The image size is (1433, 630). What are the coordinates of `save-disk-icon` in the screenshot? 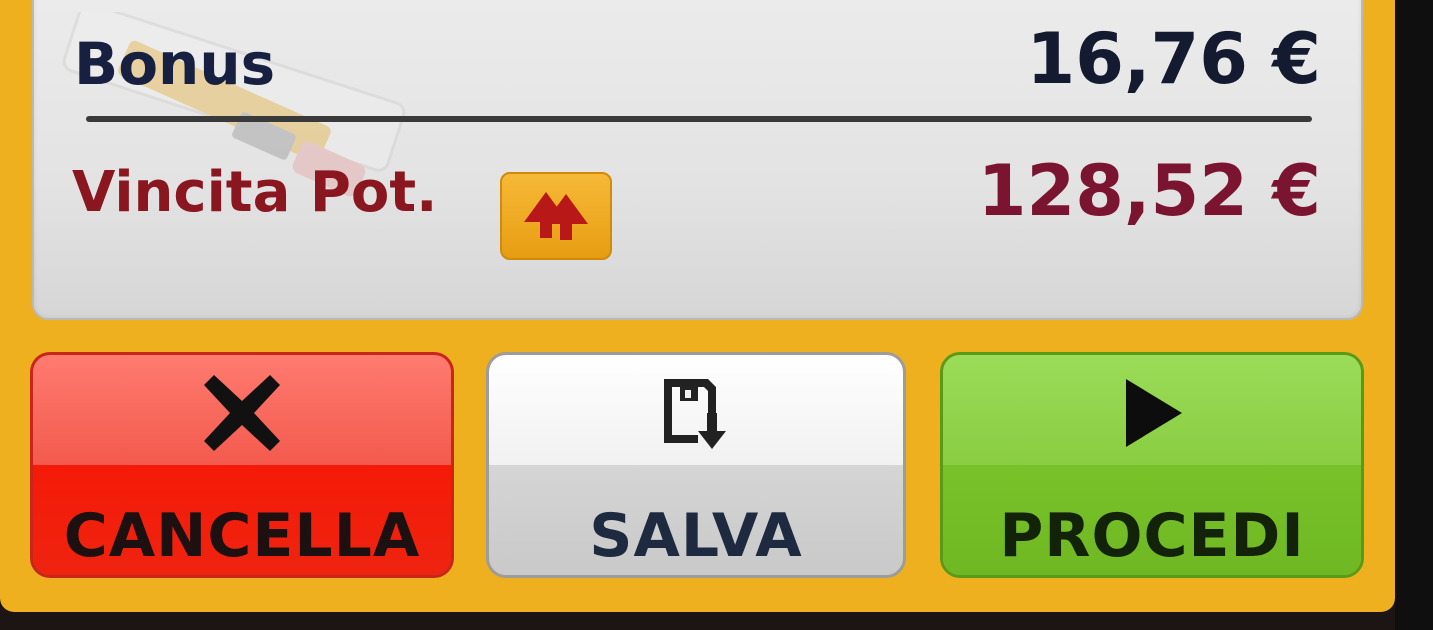 It's located at (695, 414).